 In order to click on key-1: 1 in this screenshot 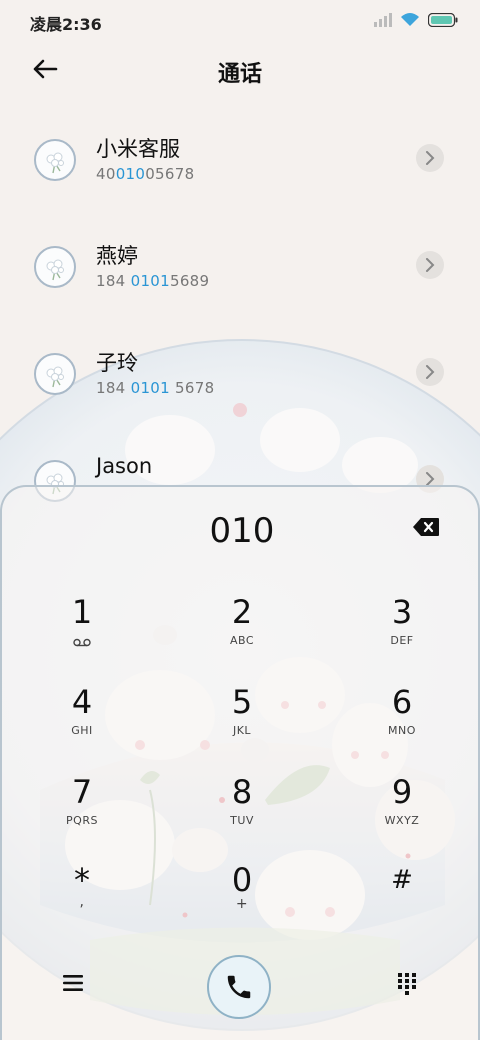, I will do `click(82, 632)`.